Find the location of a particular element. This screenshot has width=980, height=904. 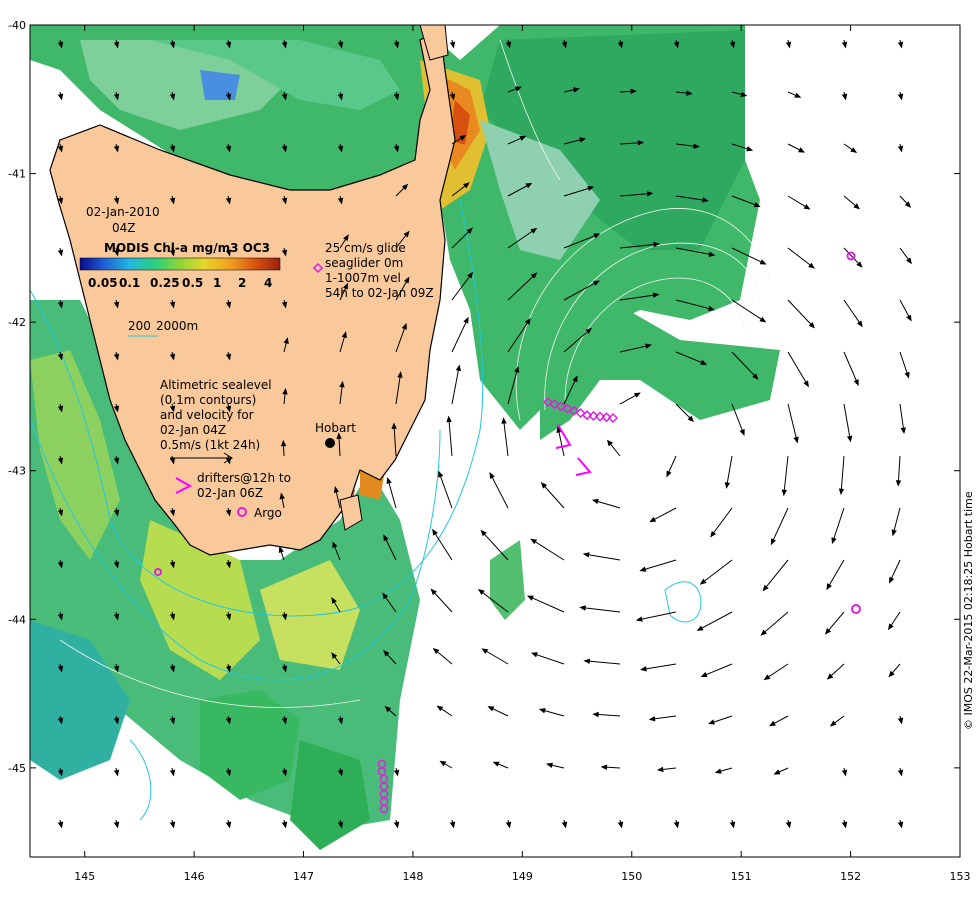

y-tick-label: -45 is located at coordinates (17, 768).